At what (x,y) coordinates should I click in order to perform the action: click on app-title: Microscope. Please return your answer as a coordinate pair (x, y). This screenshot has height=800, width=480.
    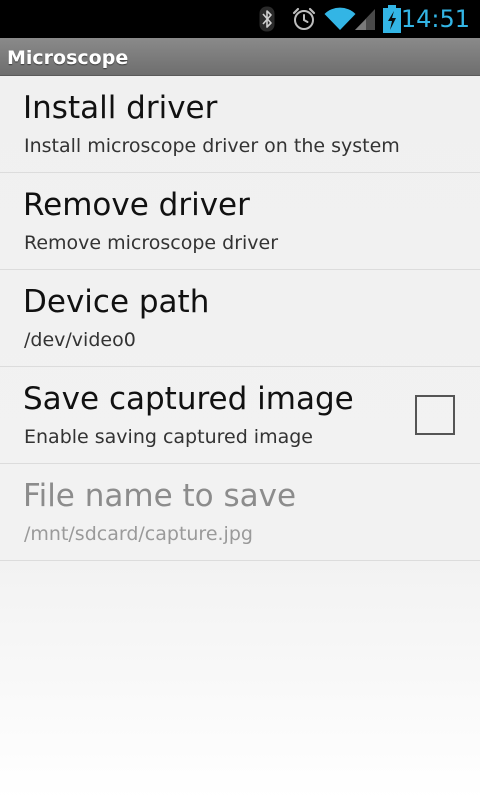
    Looking at the image, I should click on (68, 58).